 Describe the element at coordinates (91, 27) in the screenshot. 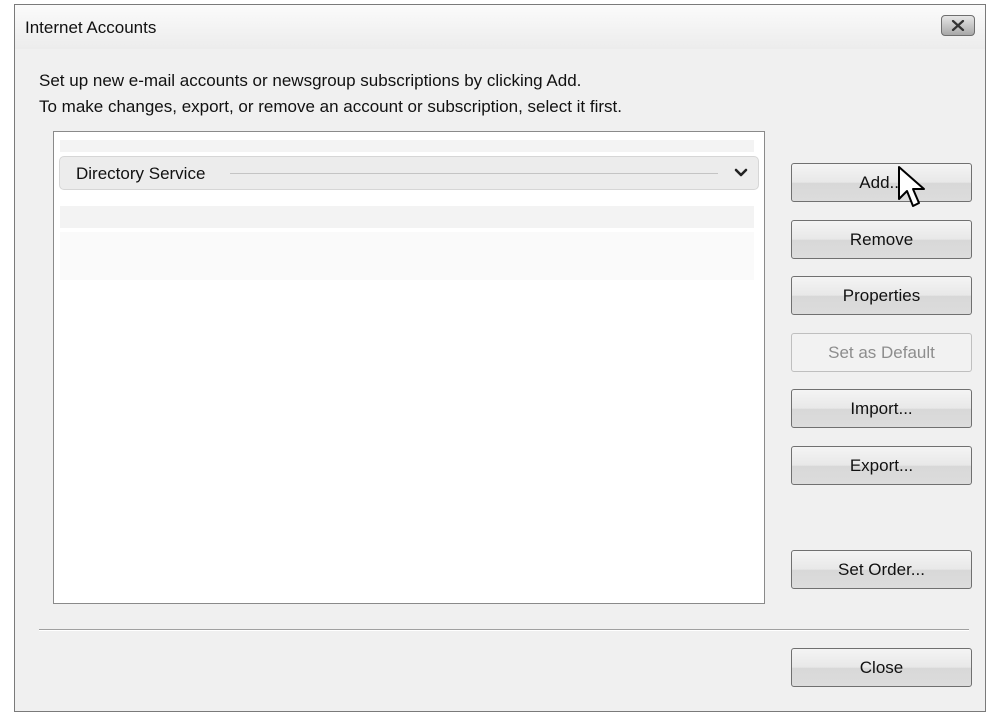

I see `window-title: Internet Accounts` at that location.